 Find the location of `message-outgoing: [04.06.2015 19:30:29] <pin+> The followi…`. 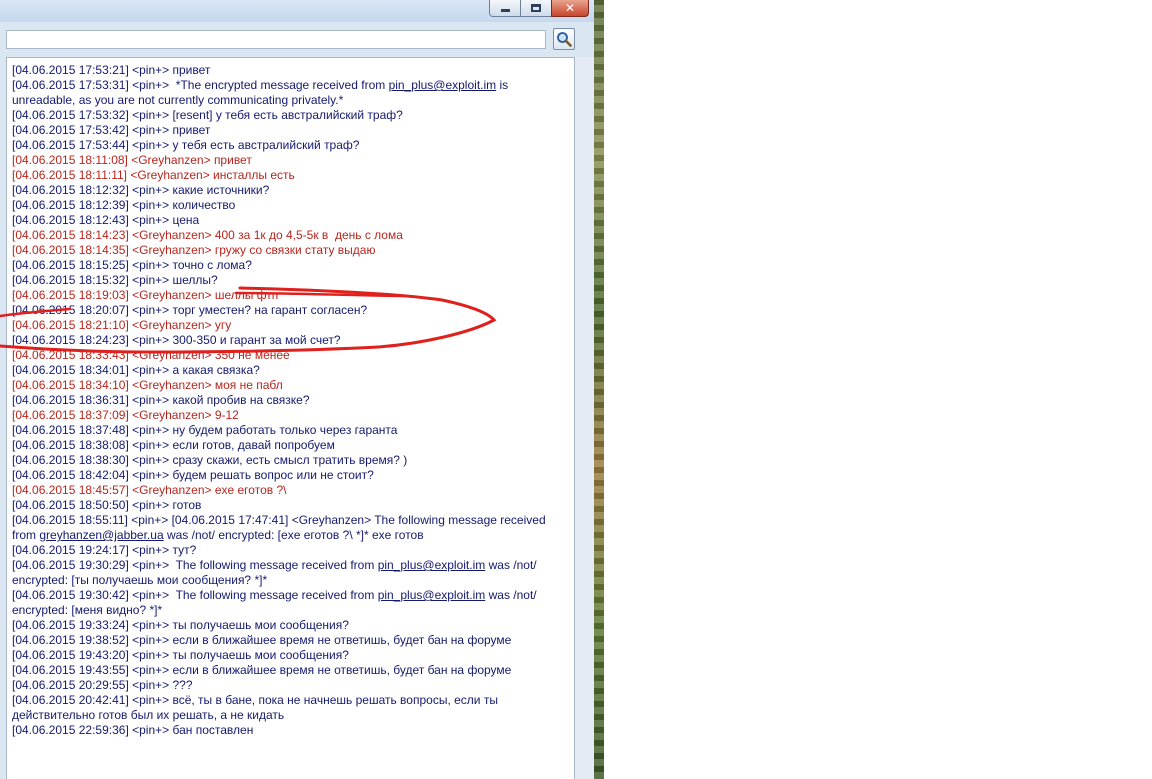

message-outgoing: [04.06.2015 19:30:29] <pin+> The followi… is located at coordinates (290, 573).